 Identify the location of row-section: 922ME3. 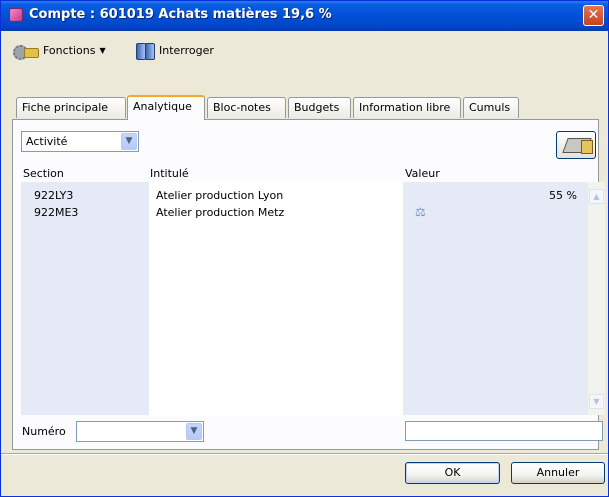
(56, 212).